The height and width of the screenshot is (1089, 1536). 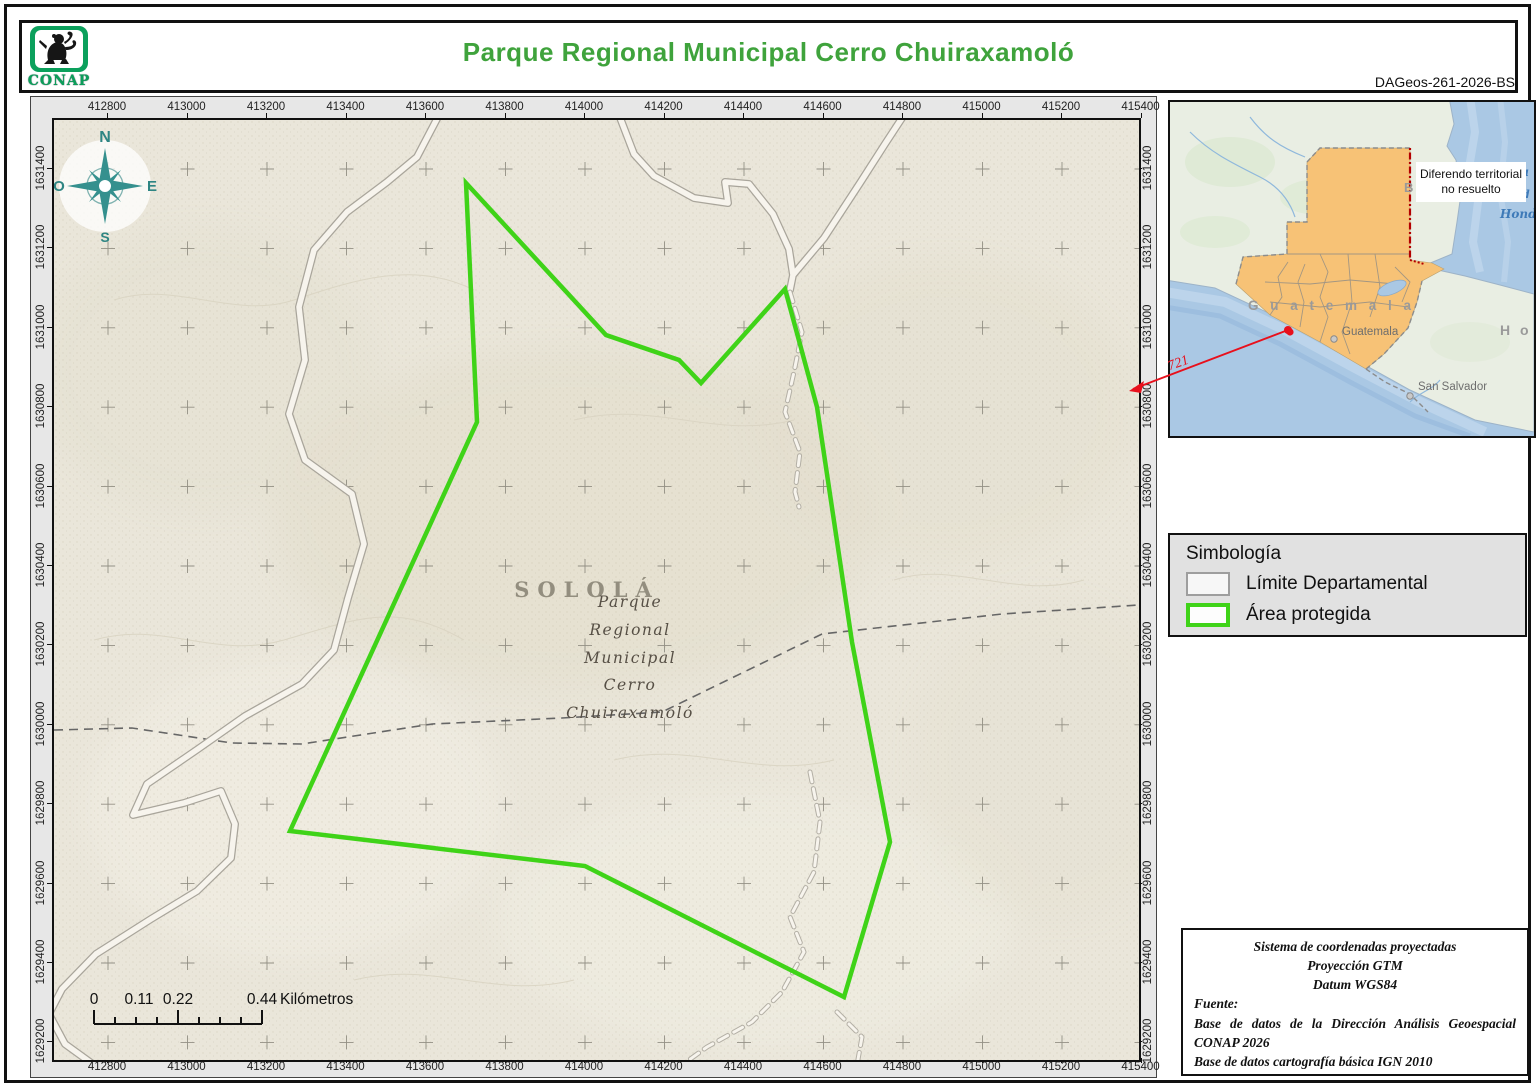 What do you see at coordinates (902, 107) in the screenshot?
I see `grid-label-x-top: 414800` at bounding box center [902, 107].